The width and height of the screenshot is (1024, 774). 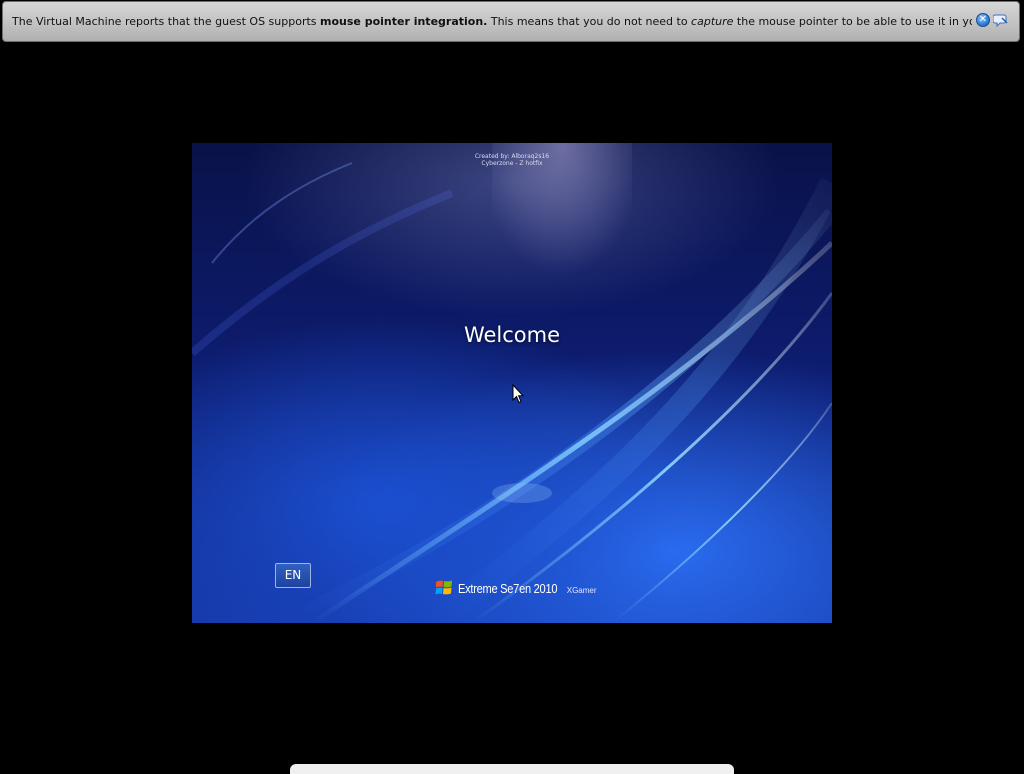 What do you see at coordinates (512, 769) in the screenshot?
I see `vm-minitoolbar-tab` at bounding box center [512, 769].